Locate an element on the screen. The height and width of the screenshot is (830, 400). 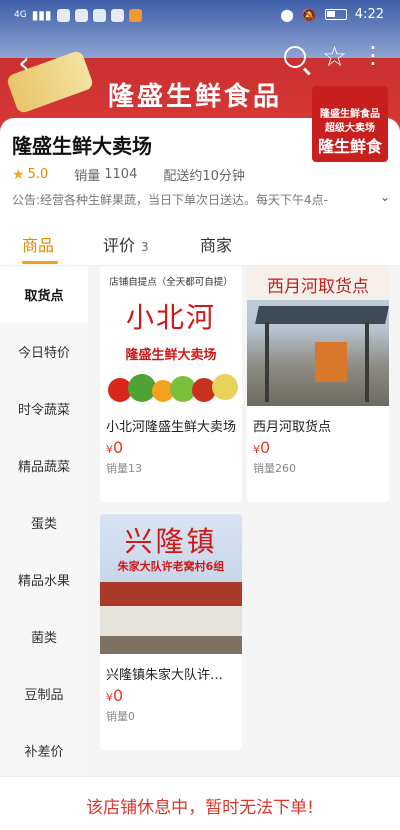
sidebar-item-mushrooms: 菌类 is located at coordinates (44, 636).